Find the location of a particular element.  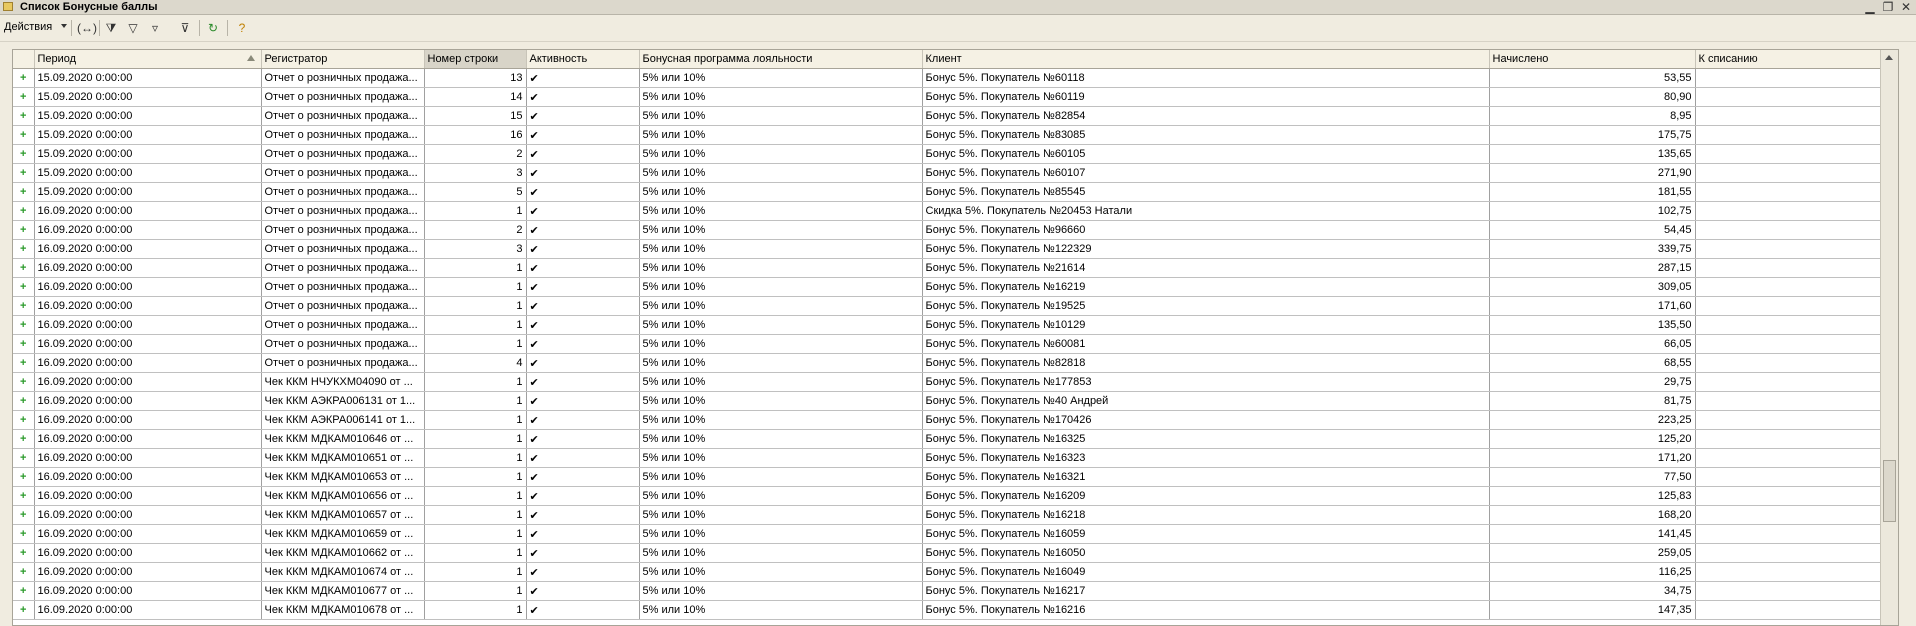

parentheses-icon: (↔) is located at coordinates (87, 28).